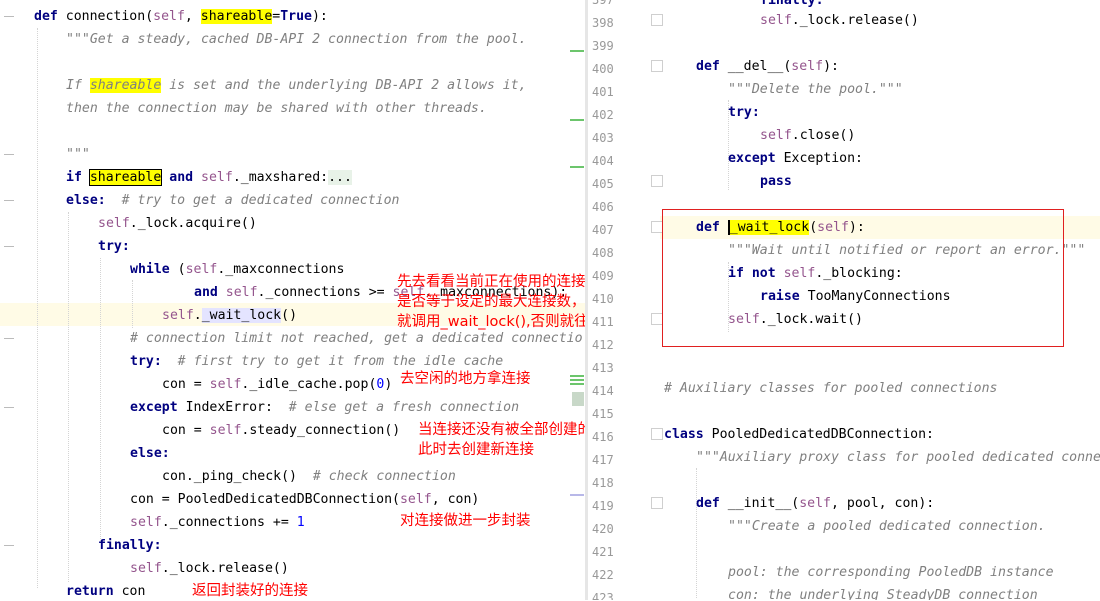 Image resolution: width=1100 pixels, height=601 pixels. I want to click on code-line-try: try:, so click(114, 246).